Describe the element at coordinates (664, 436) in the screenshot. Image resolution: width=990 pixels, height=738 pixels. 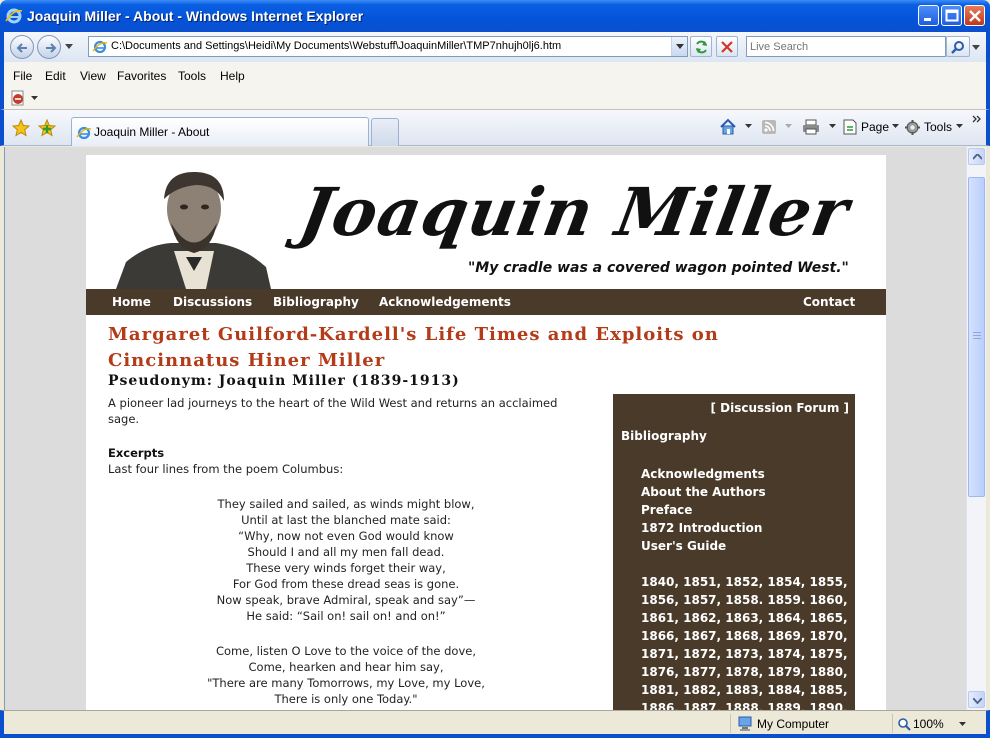
I see `sidebar-bibliography-link: Bibliography` at that location.